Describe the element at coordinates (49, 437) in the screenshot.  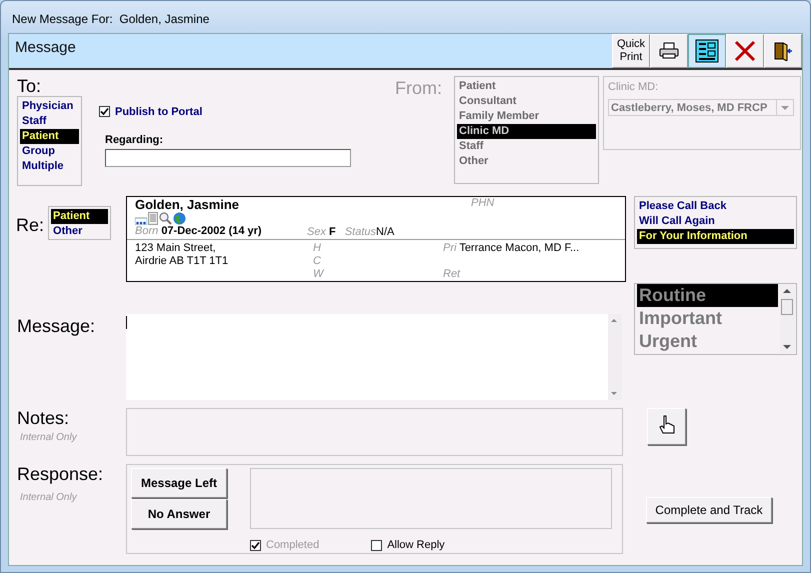
I see `notes-hint: Internal Only` at that location.